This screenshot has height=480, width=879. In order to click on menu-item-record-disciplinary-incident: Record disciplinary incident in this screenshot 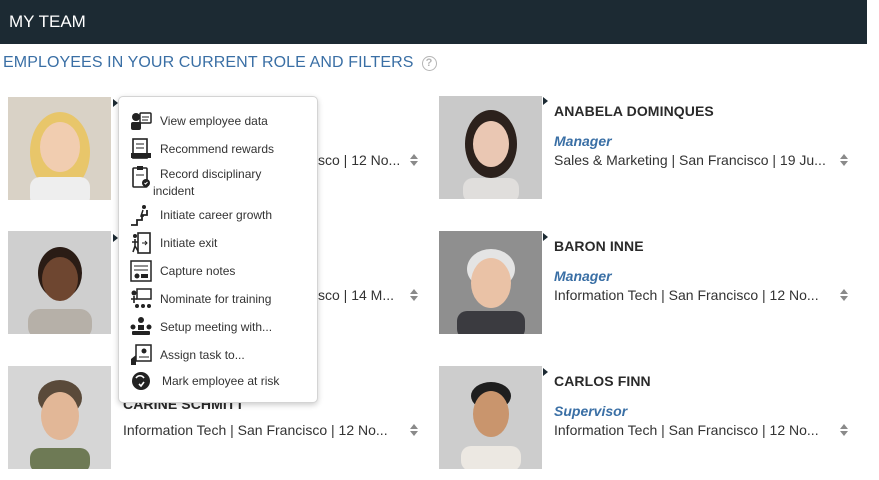, I will do `click(222, 183)`.